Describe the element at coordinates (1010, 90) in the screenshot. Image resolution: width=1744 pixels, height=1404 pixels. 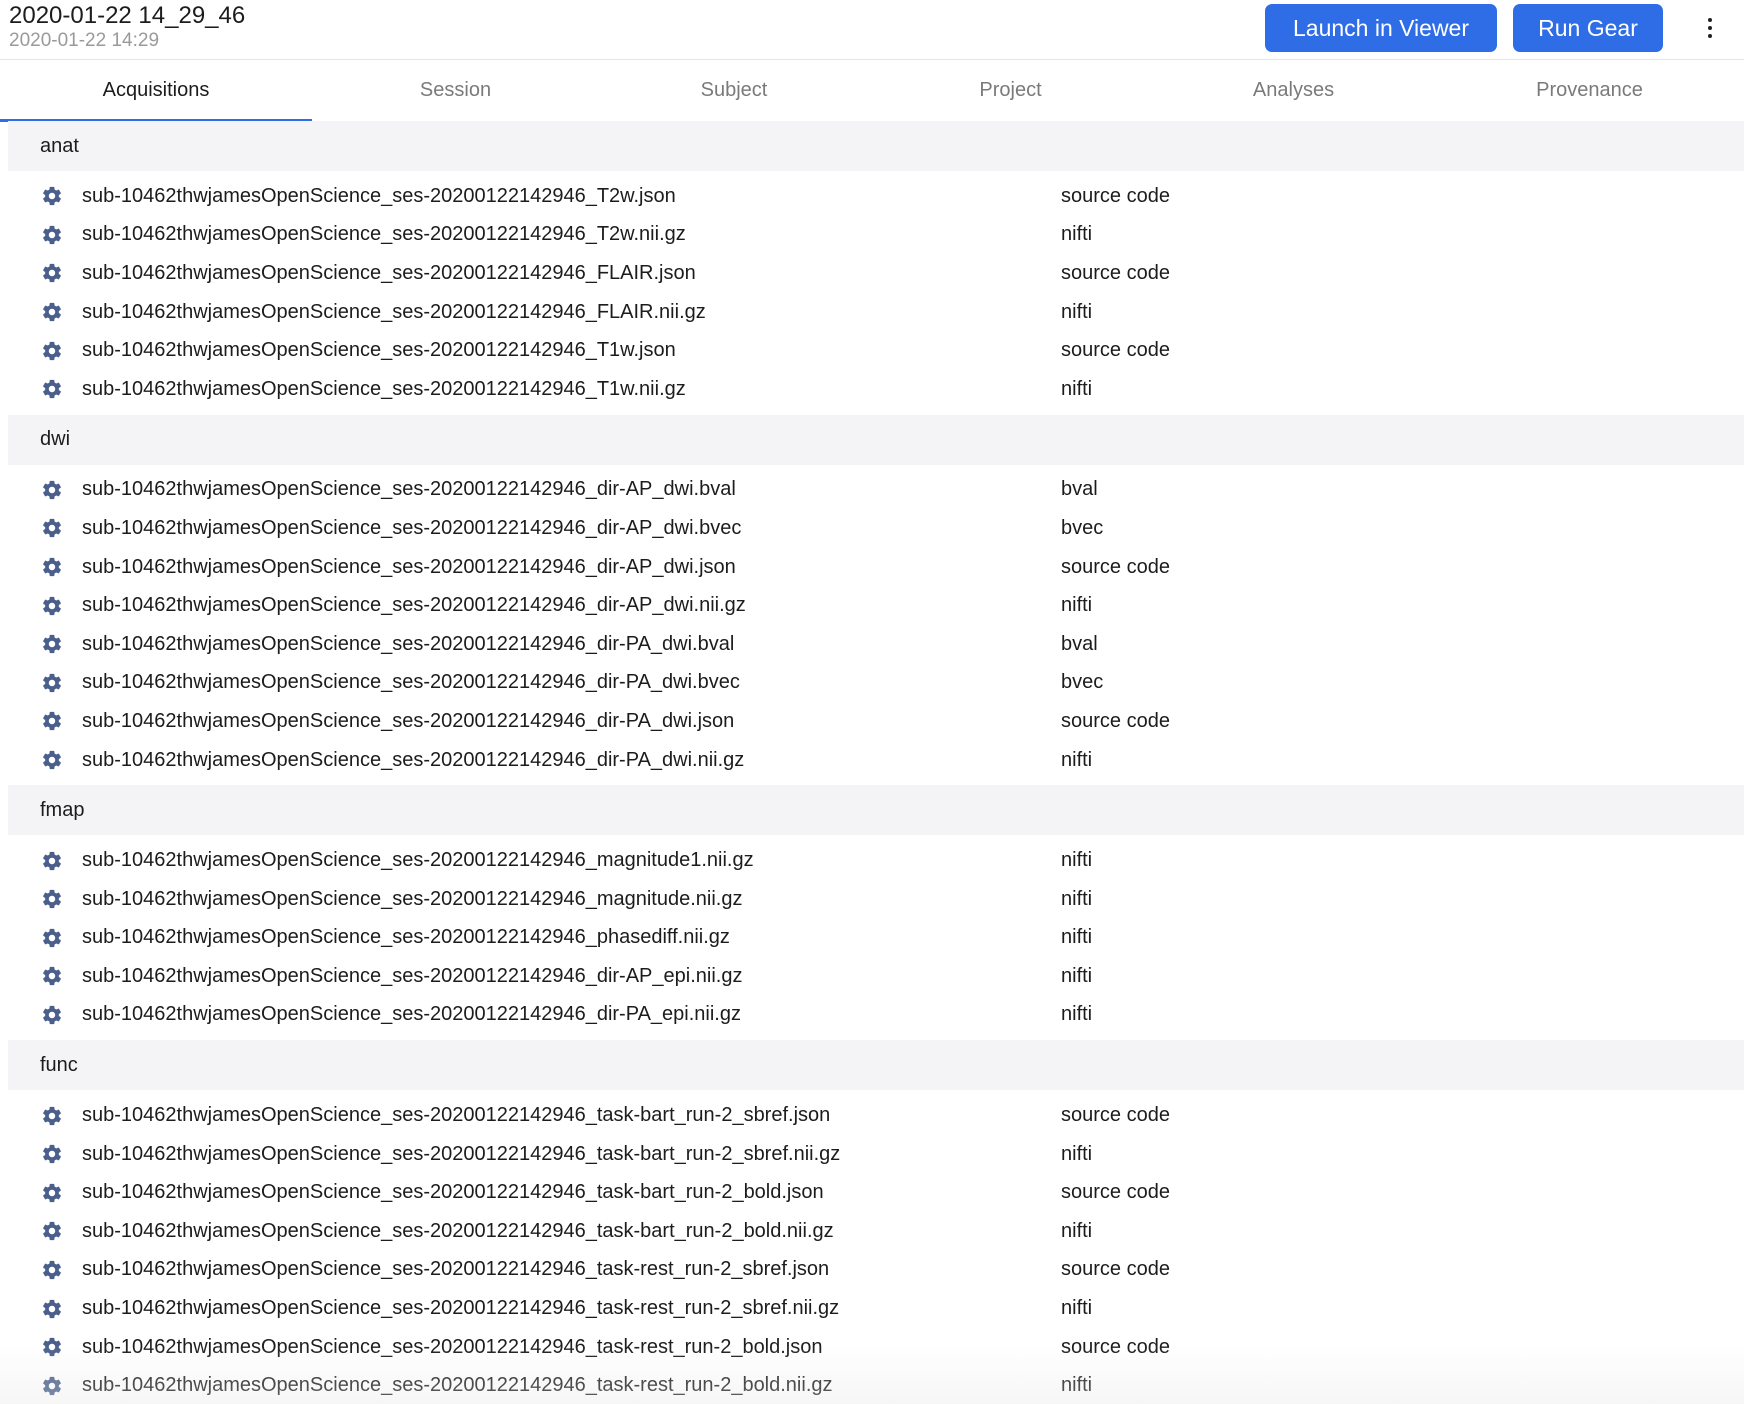
I see `tab-project: Project` at that location.